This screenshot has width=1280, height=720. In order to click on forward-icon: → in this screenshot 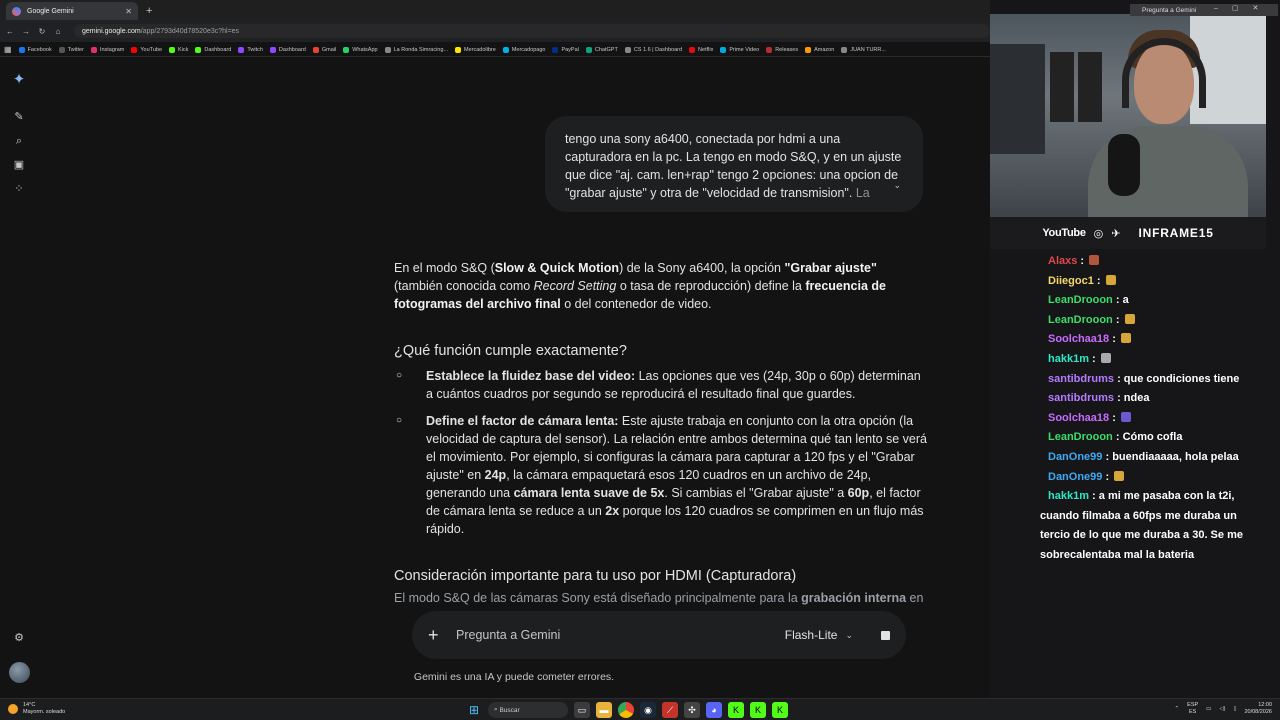, I will do `click(26, 31)`.